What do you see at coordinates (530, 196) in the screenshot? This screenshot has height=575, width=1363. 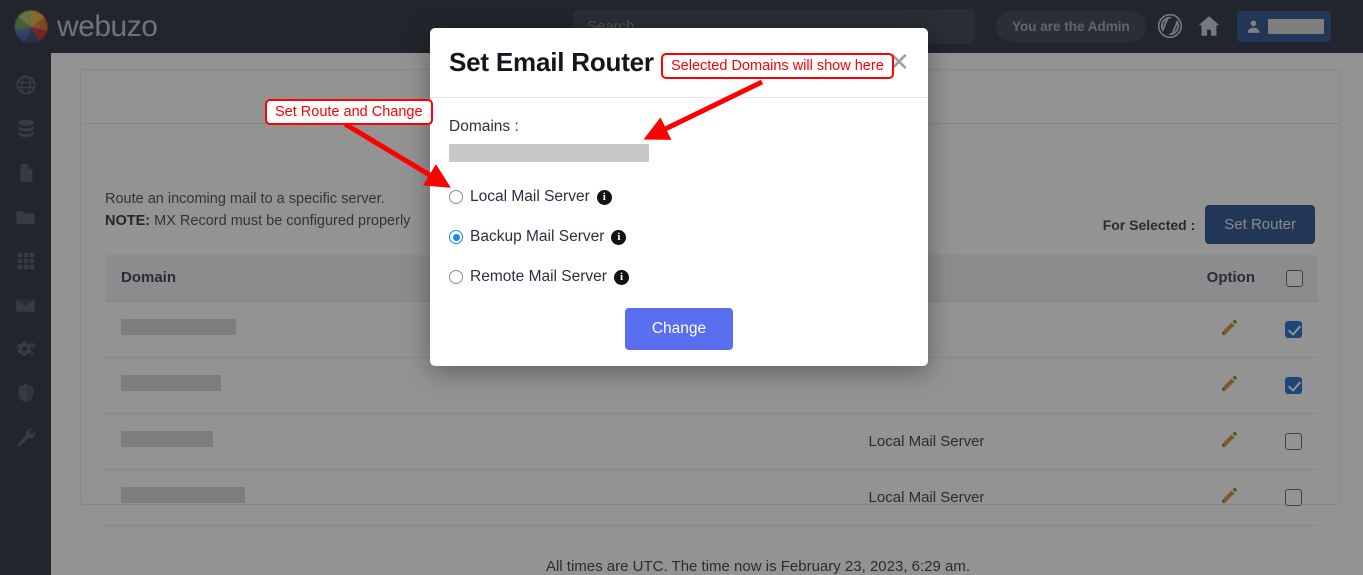 I see `option-label: Local Mail Server` at bounding box center [530, 196].